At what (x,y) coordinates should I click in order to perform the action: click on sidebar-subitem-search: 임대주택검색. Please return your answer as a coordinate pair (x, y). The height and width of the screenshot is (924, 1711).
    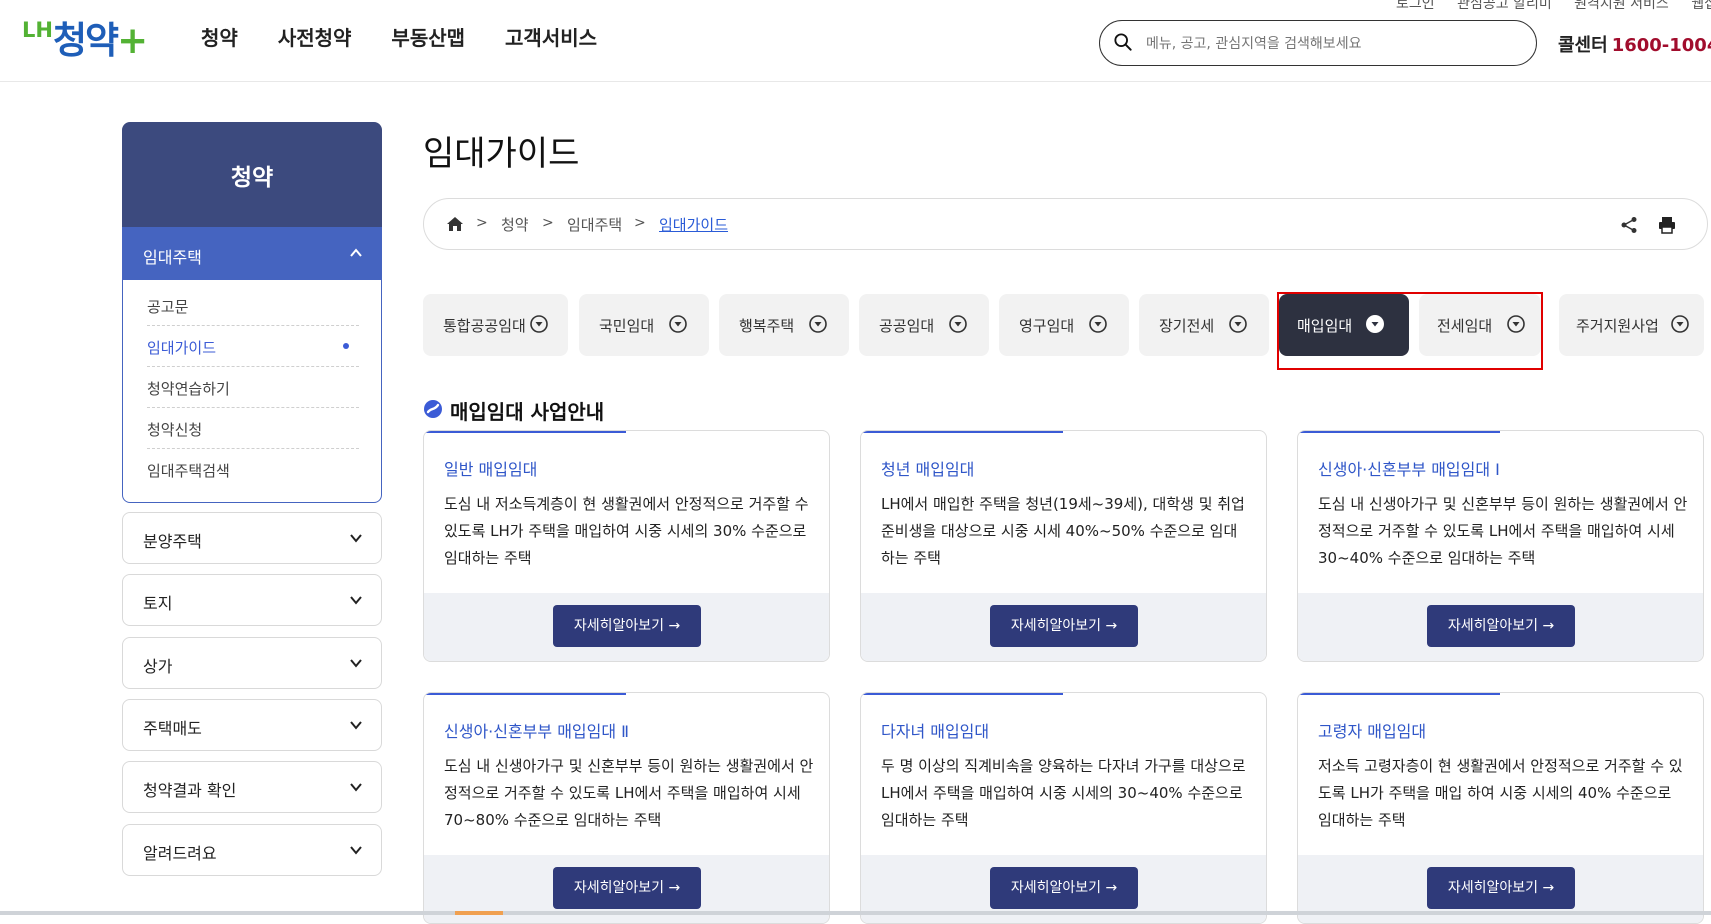
    Looking at the image, I should click on (253, 468).